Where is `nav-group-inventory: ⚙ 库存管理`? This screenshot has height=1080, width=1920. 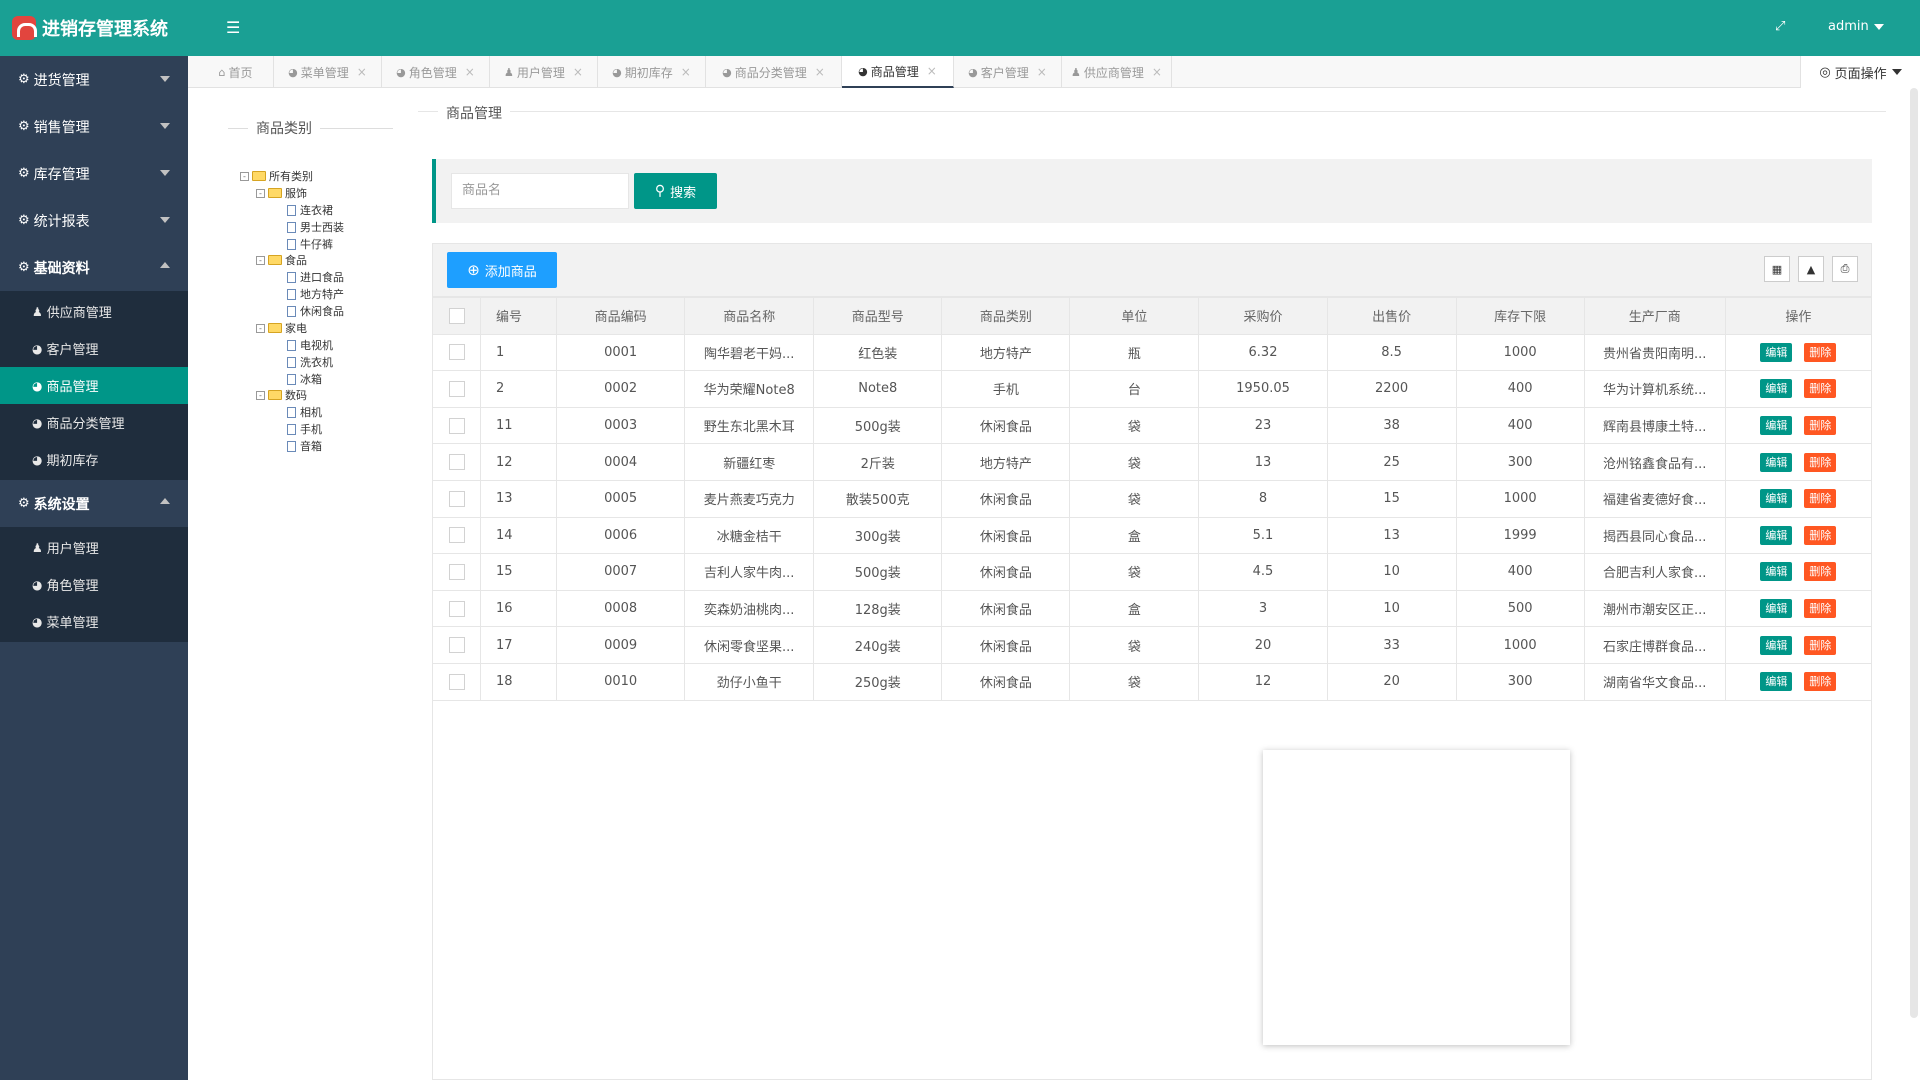 nav-group-inventory: ⚙ 库存管理 is located at coordinates (94, 173).